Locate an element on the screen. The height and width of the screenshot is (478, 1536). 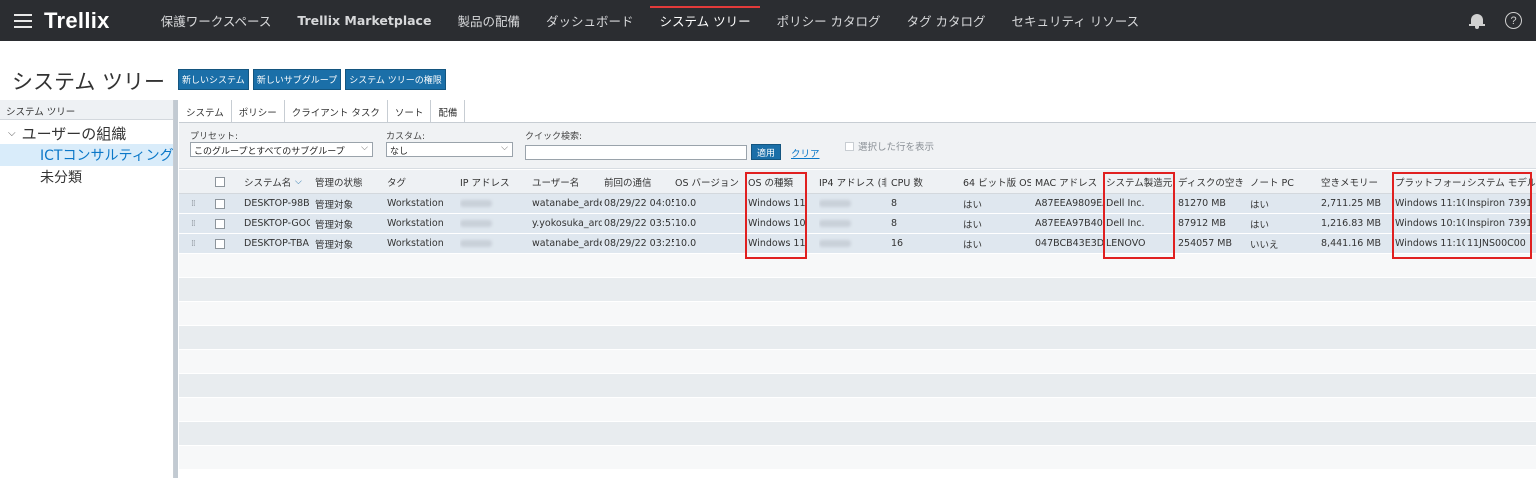
sidebar-resize-handle is located at coordinates (176, 289).